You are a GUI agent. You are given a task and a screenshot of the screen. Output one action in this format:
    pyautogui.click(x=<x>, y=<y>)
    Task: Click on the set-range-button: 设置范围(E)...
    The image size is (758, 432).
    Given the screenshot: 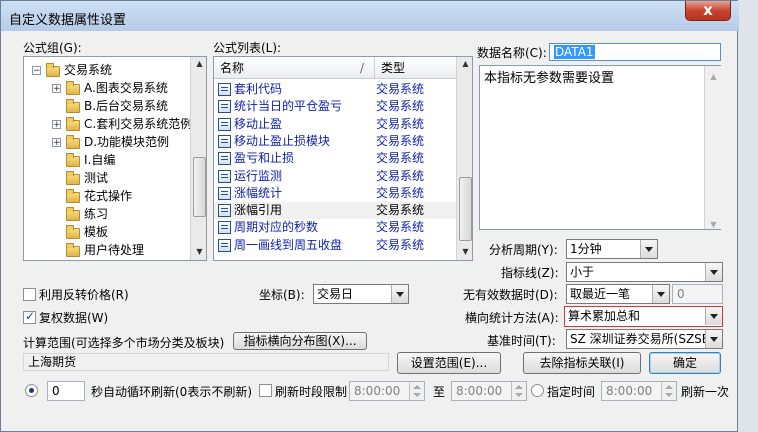 What is the action you would take?
    pyautogui.click(x=449, y=363)
    